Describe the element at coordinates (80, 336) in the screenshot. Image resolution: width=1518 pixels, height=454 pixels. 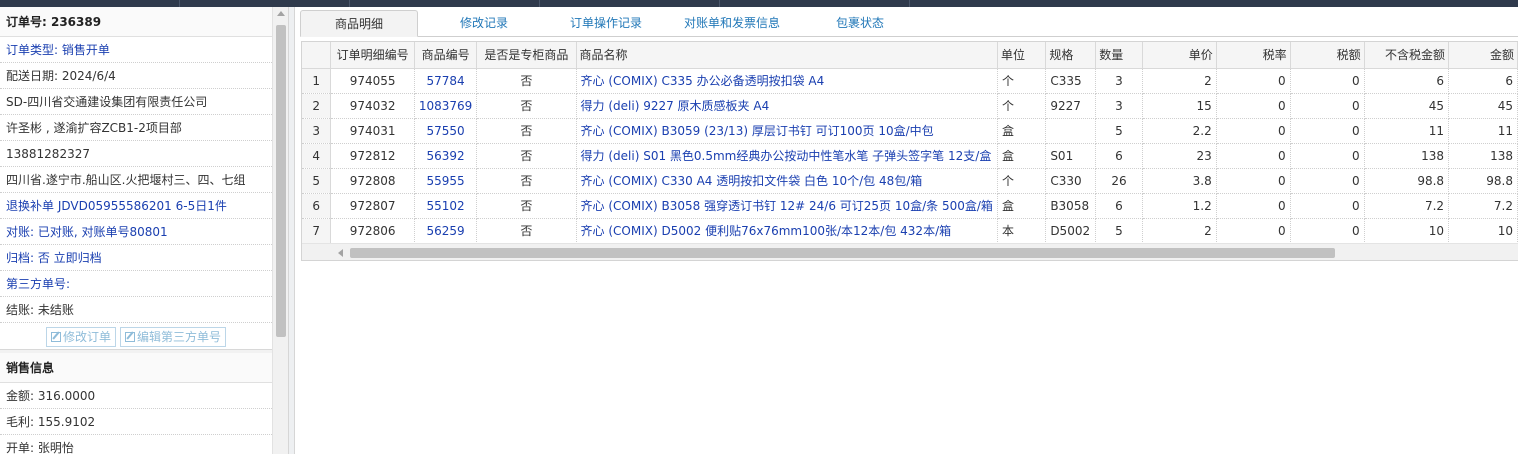
I see `edit-order-button: 修改订单` at that location.